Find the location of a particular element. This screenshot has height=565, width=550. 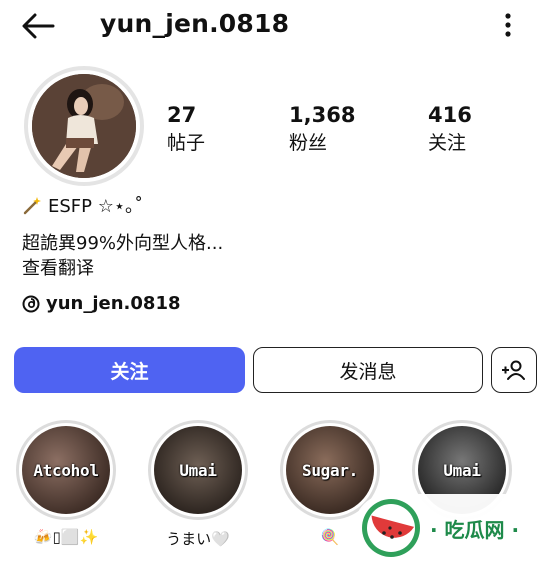

posts-stat: 27 帖子 is located at coordinates (186, 129).